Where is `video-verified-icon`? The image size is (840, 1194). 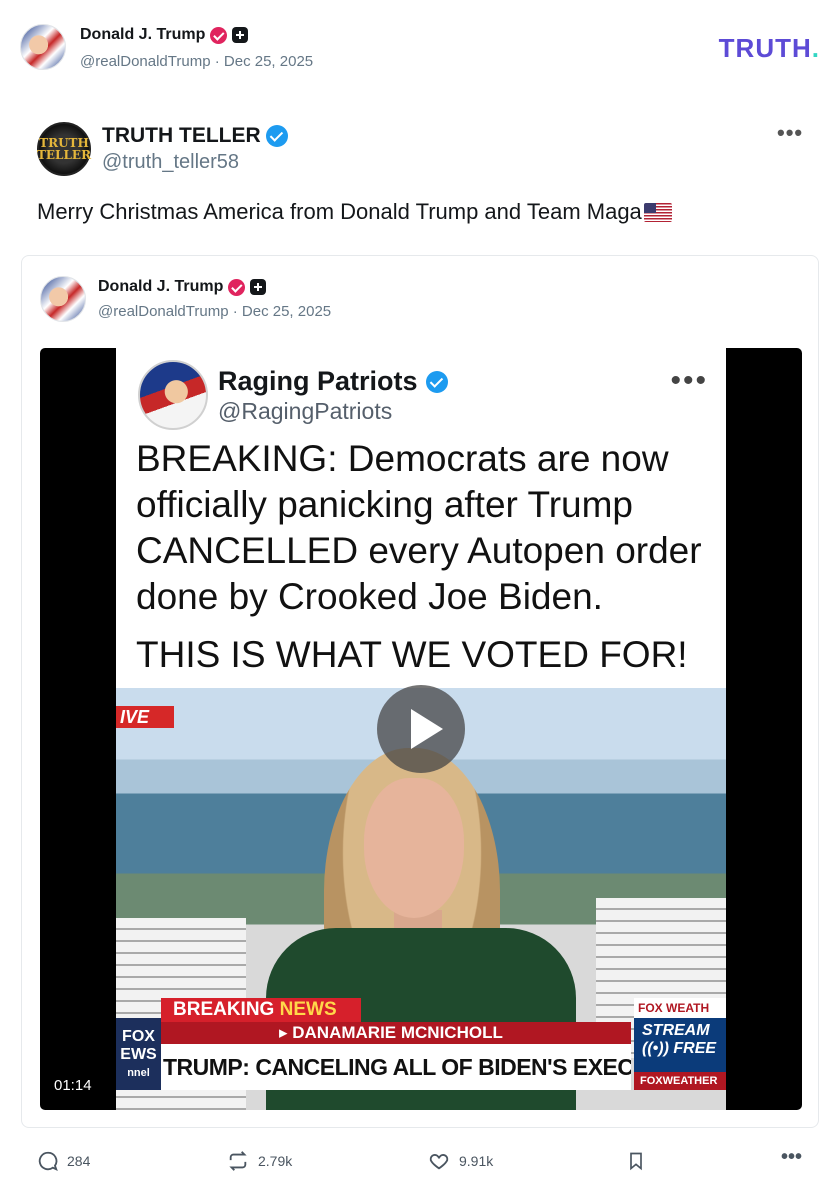
video-verified-icon is located at coordinates (436, 381).